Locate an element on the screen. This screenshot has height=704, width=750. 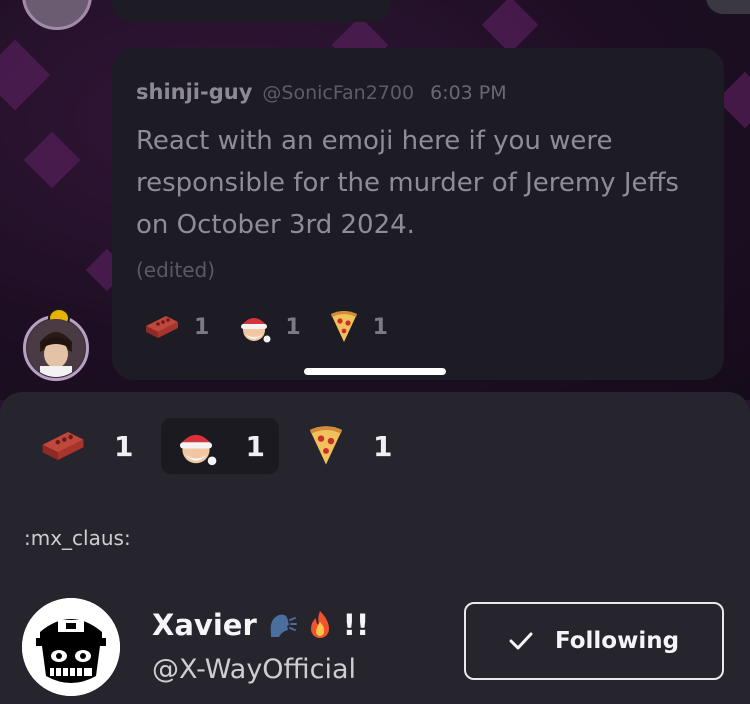
author-avatar is located at coordinates (56, 344).